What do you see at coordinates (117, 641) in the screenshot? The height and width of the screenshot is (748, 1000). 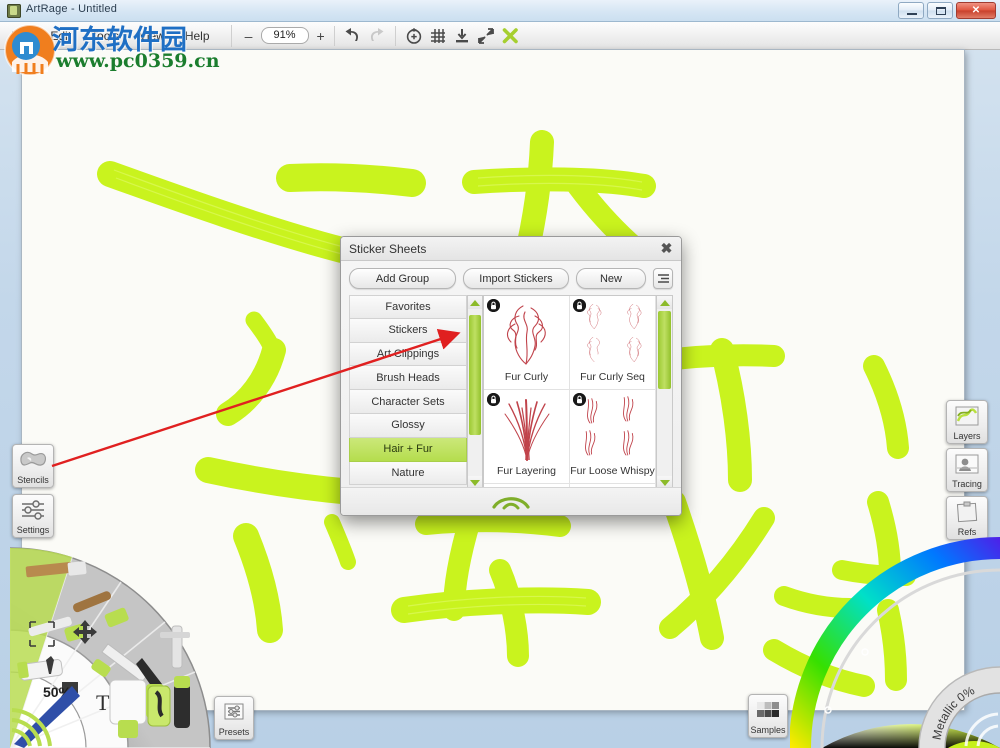 I see `tool-picker-wheel: T 50% 50%` at bounding box center [117, 641].